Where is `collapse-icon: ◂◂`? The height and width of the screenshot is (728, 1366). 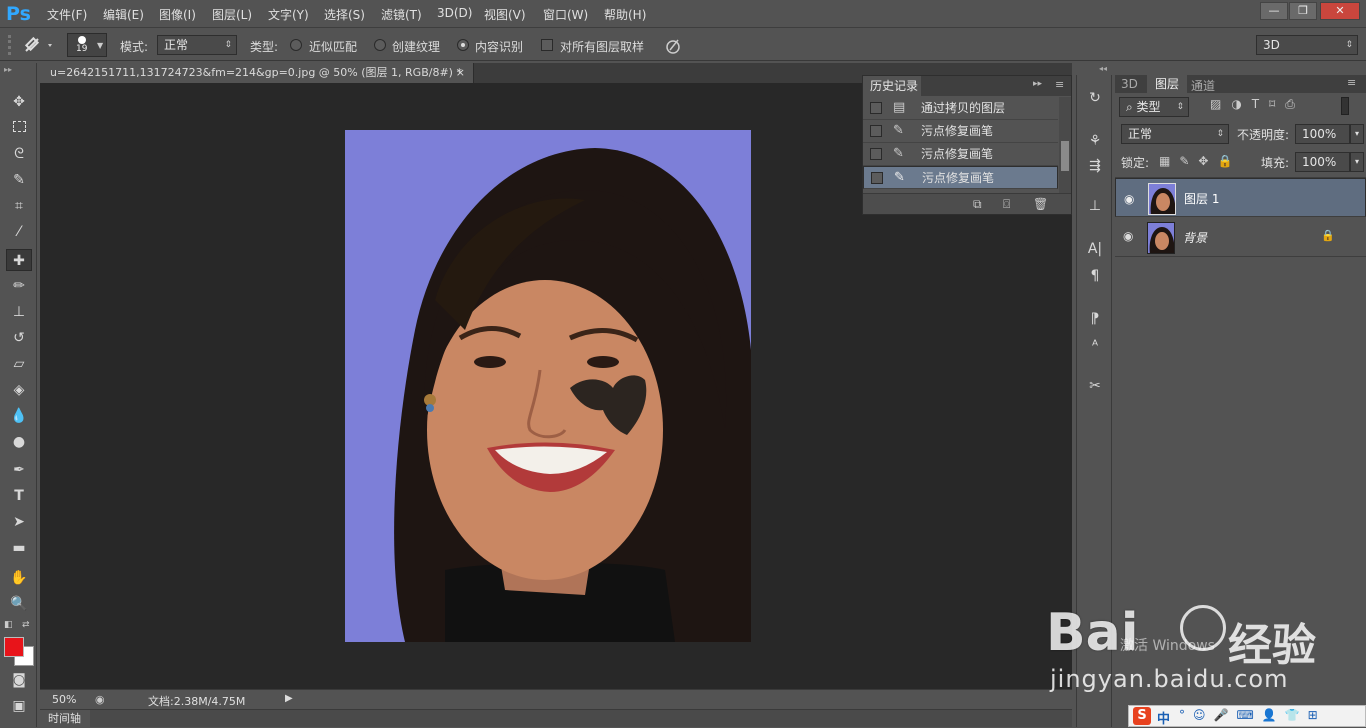 collapse-icon: ◂◂ is located at coordinates (1103, 68).